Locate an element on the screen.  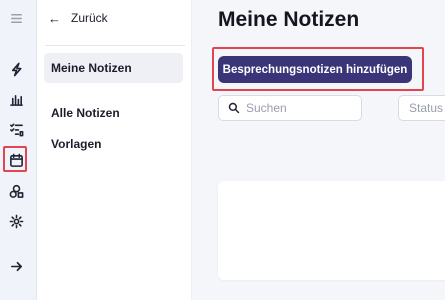
calendar-icon is located at coordinates (15, 159).